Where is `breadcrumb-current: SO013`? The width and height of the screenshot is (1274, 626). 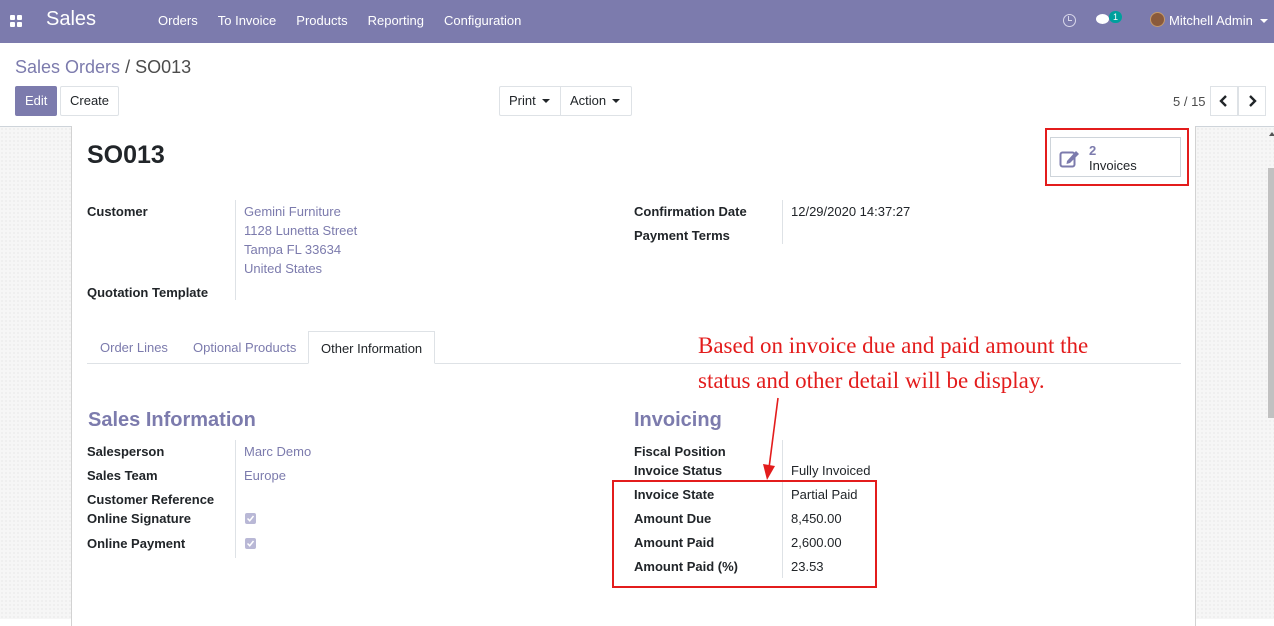 breadcrumb-current: SO013 is located at coordinates (163, 67).